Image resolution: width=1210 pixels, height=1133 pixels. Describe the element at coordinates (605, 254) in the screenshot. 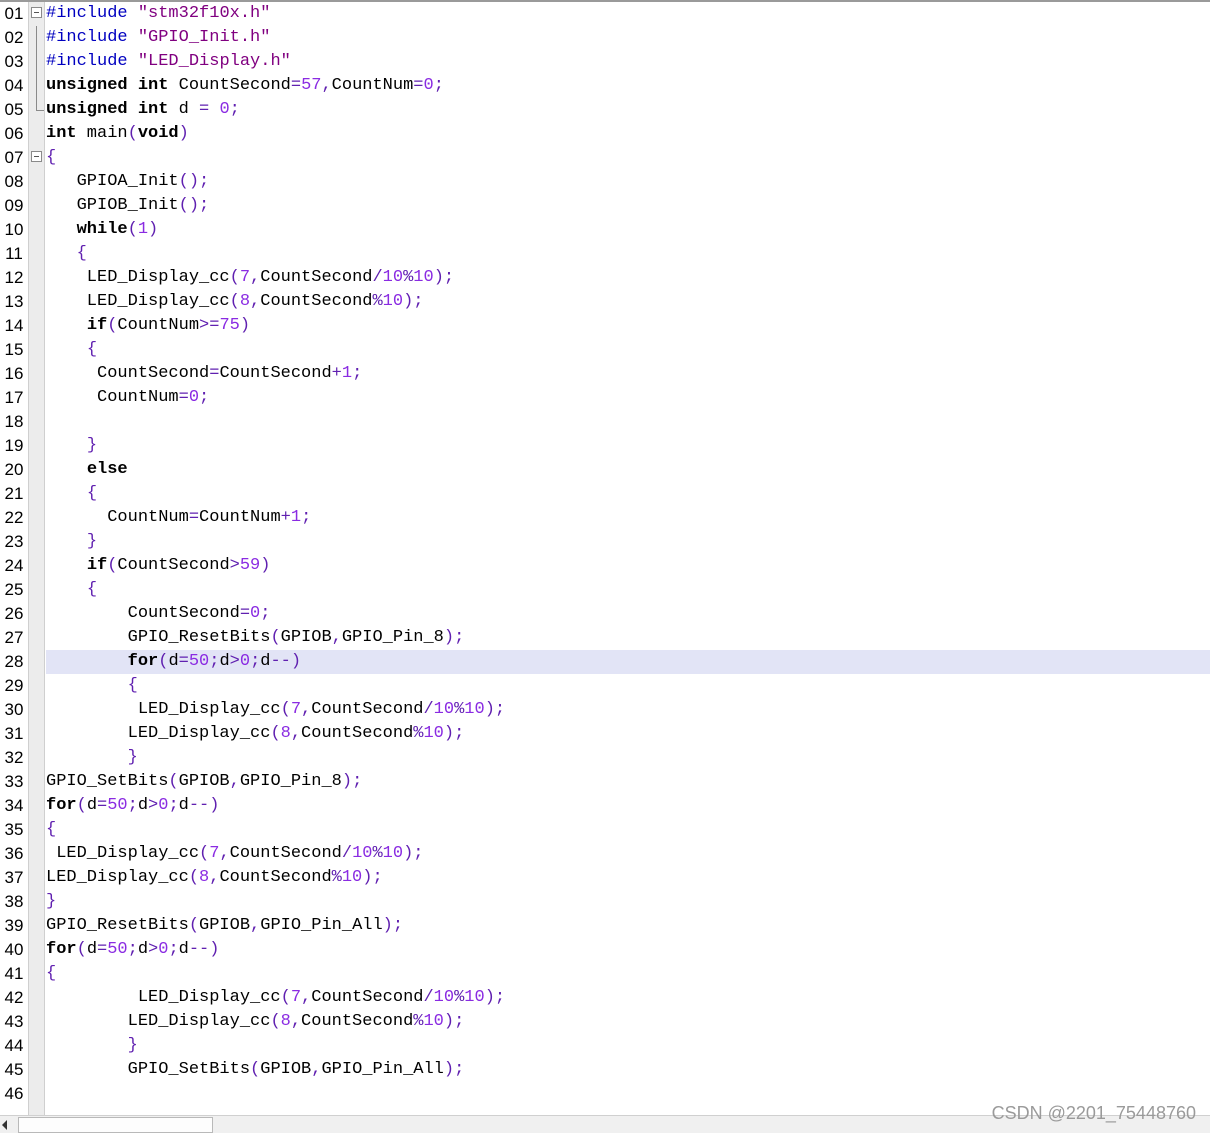

I see `code-line: 11 {` at that location.